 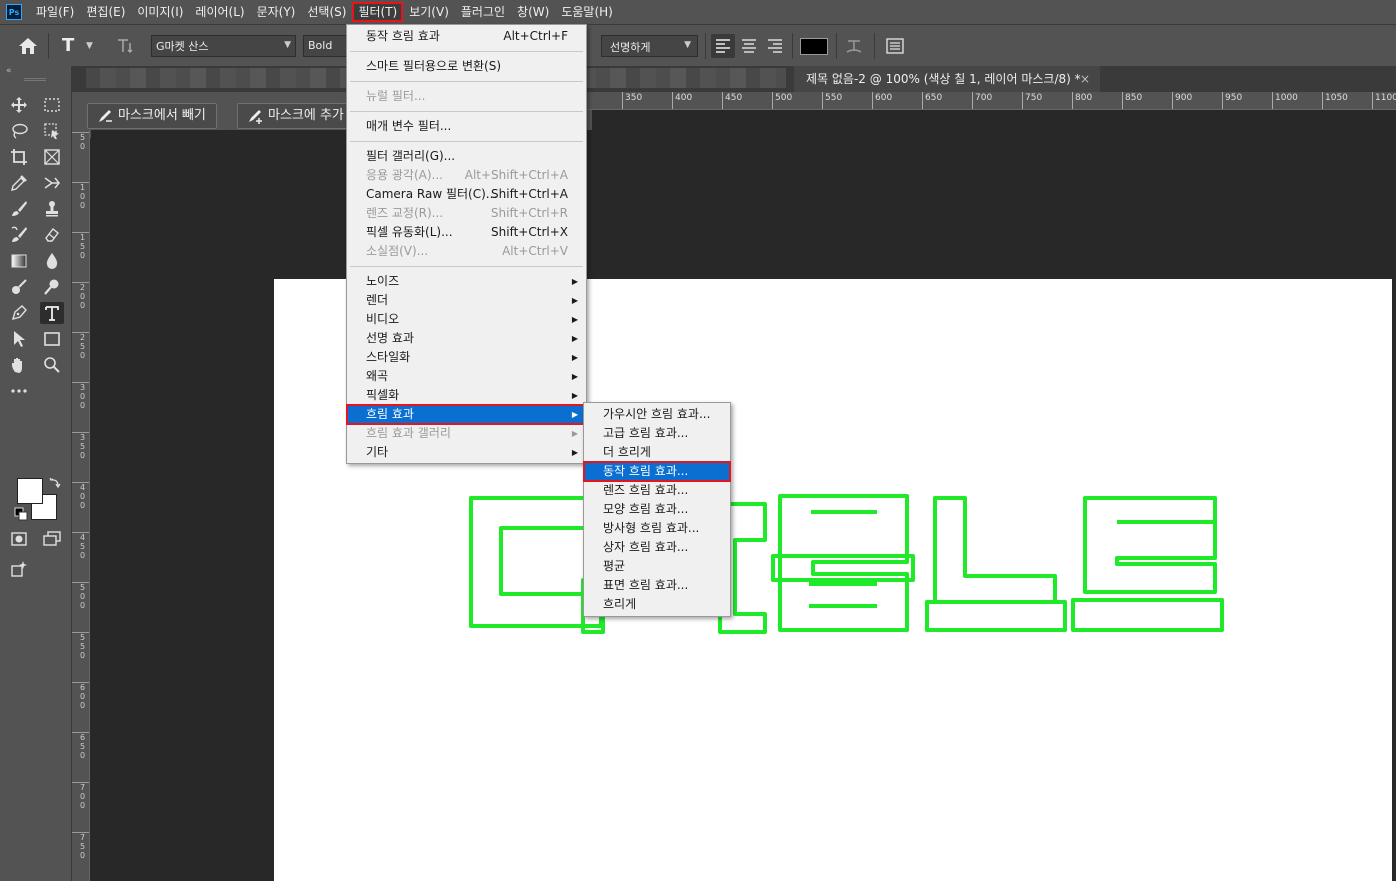 What do you see at coordinates (466, 232) in the screenshot?
I see `filter-menu-item: 픽셀 유동화(L)... Shift+Ctrl+X` at bounding box center [466, 232].